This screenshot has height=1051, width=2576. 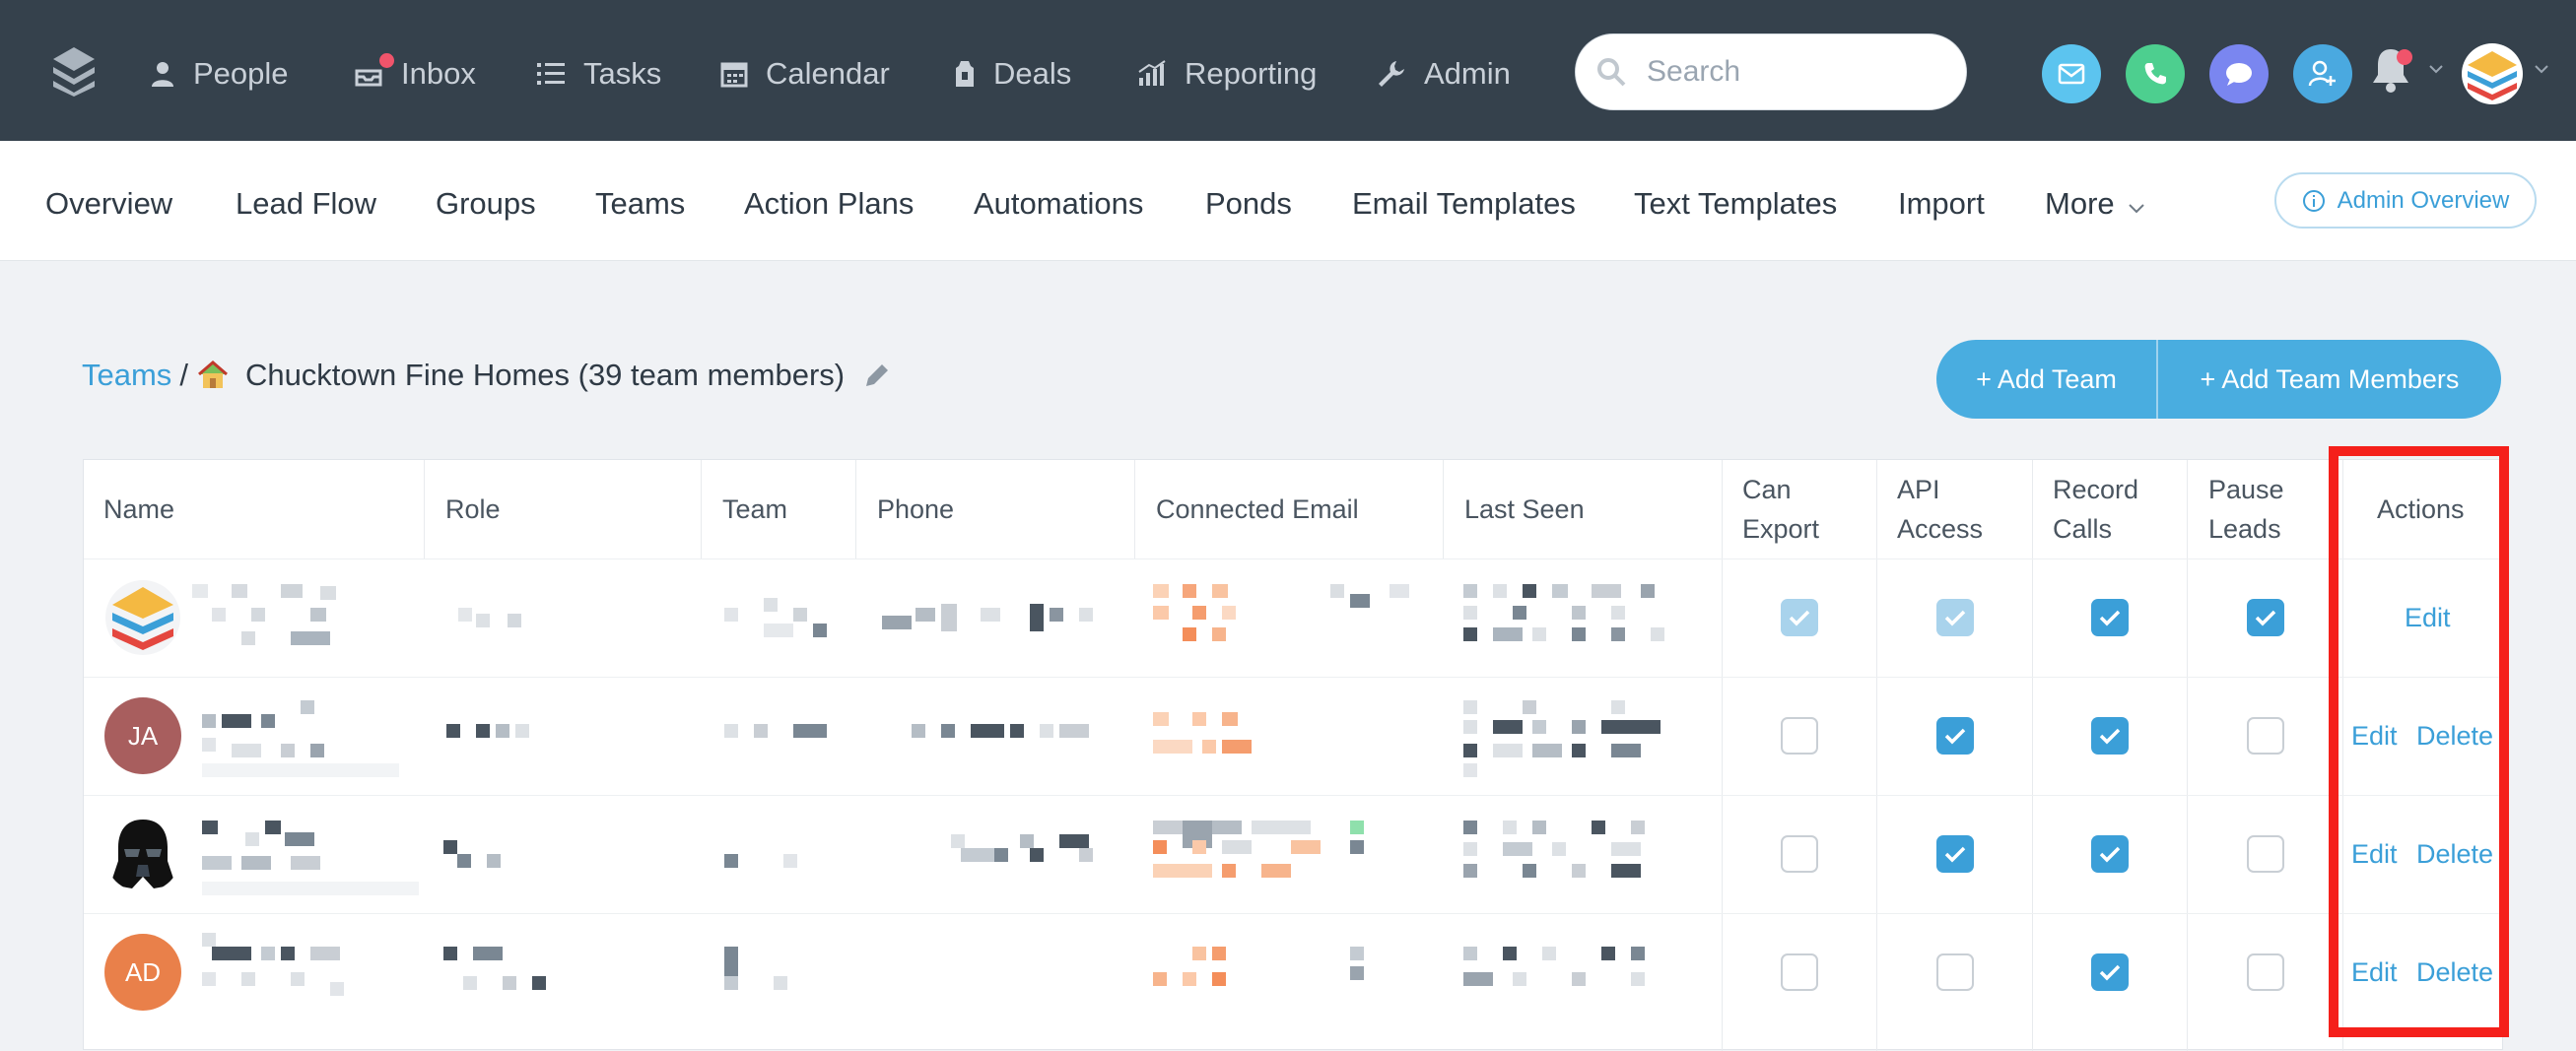 I want to click on pencil-edit-icon, so click(x=877, y=375).